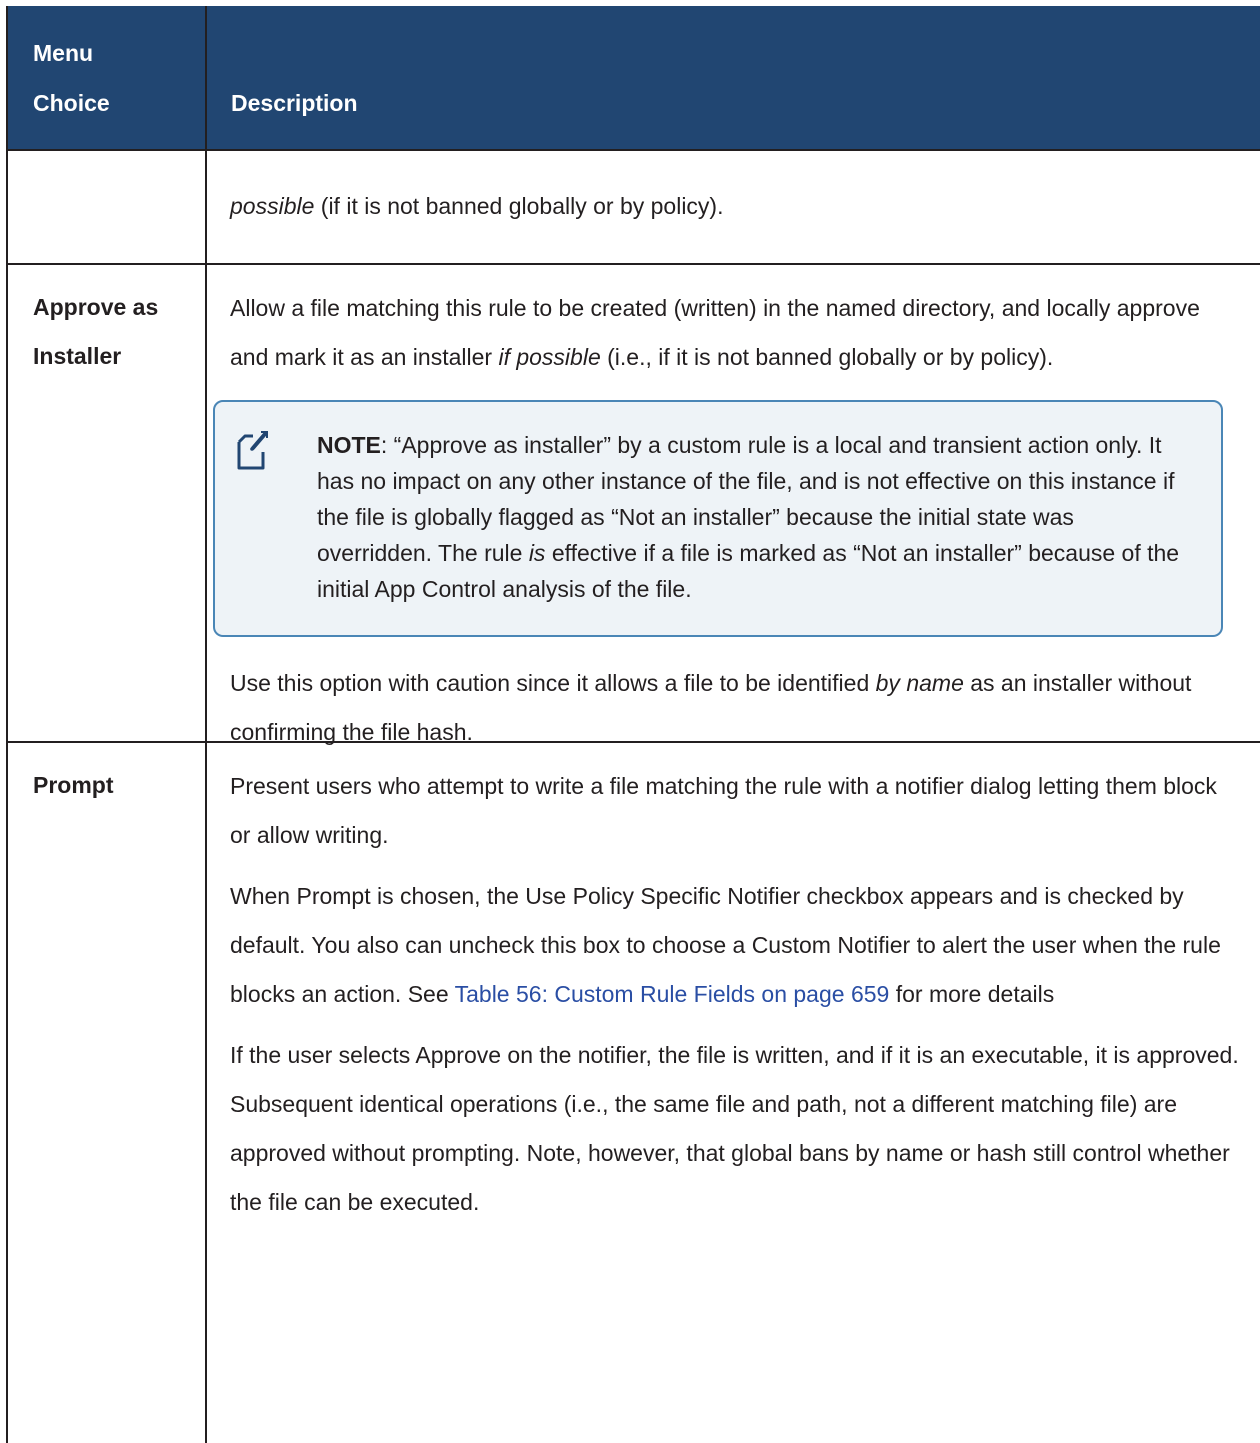 This screenshot has width=1260, height=1443. I want to click on row-menu-cell-empty, so click(107, 207).